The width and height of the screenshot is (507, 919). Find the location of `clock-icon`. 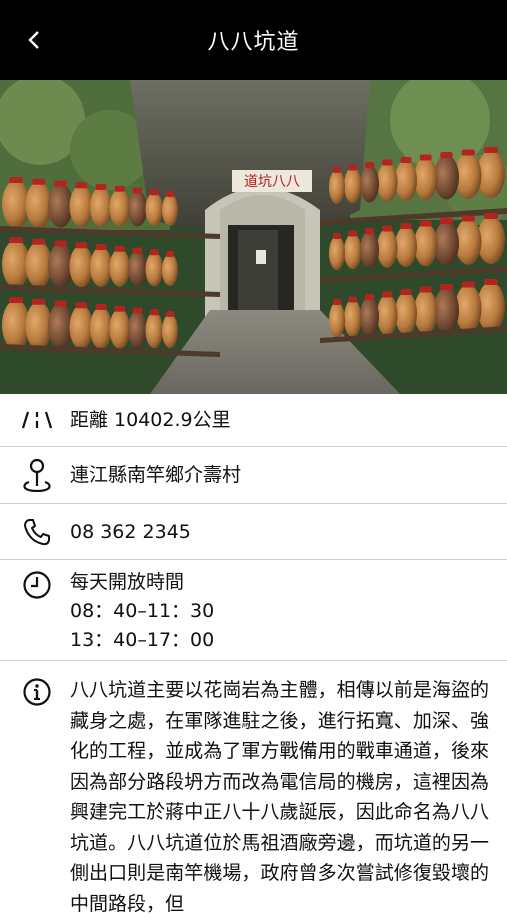

clock-icon is located at coordinates (37, 585).